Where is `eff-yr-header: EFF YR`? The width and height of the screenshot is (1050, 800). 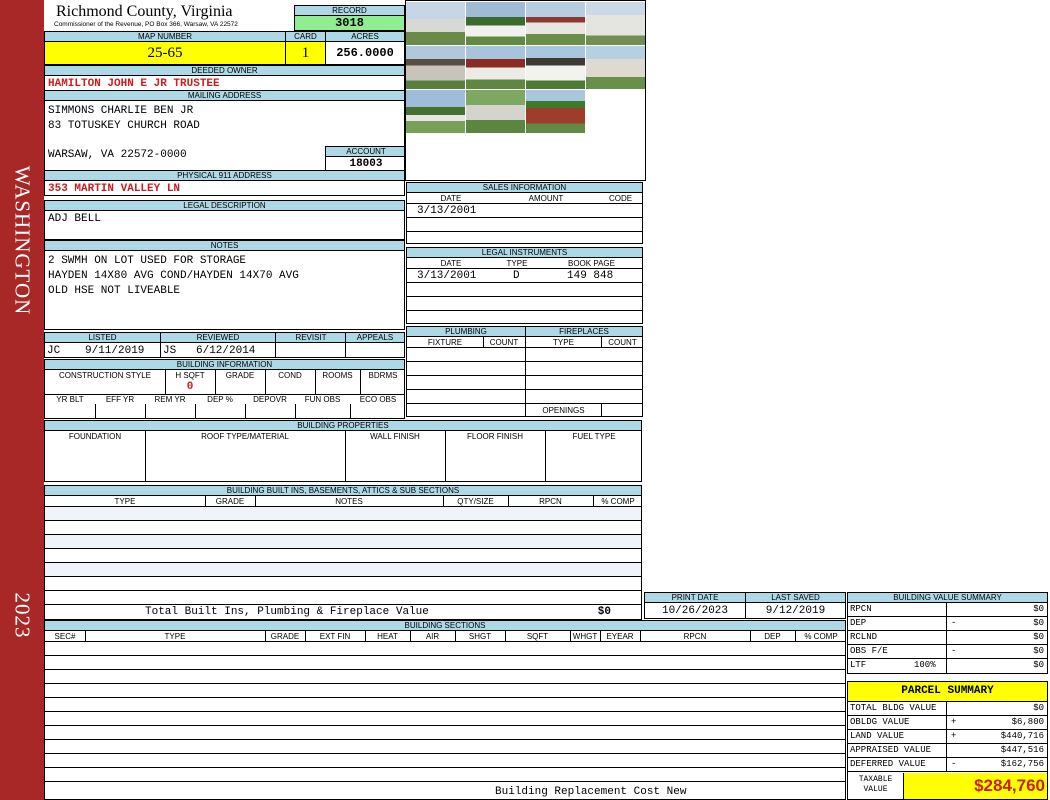 eff-yr-header: EFF YR is located at coordinates (120, 399).